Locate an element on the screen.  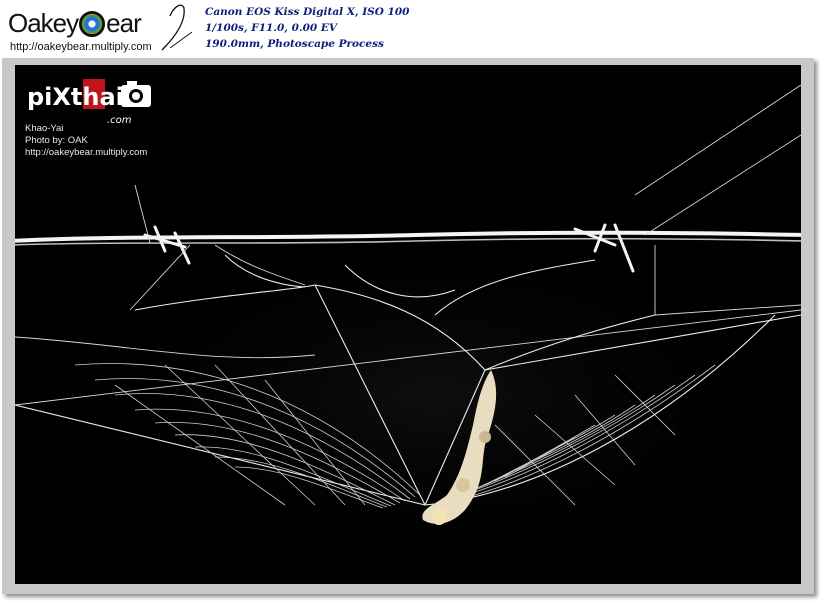
pixthai-logo: piXthai .com is located at coordinates (89, 102).